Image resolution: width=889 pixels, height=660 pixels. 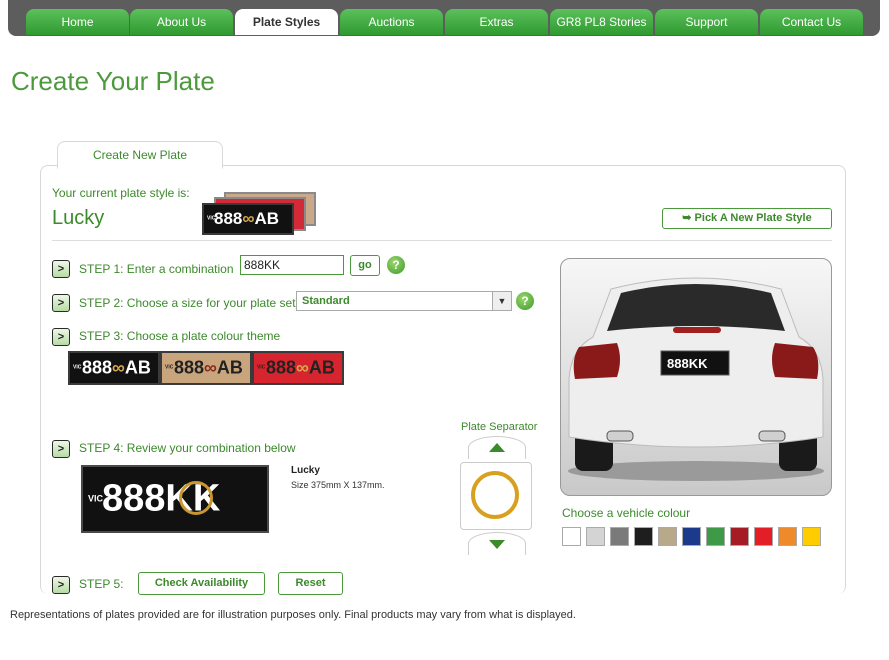 What do you see at coordinates (305, 470) in the screenshot?
I see `review-plate-name: Lucky` at bounding box center [305, 470].